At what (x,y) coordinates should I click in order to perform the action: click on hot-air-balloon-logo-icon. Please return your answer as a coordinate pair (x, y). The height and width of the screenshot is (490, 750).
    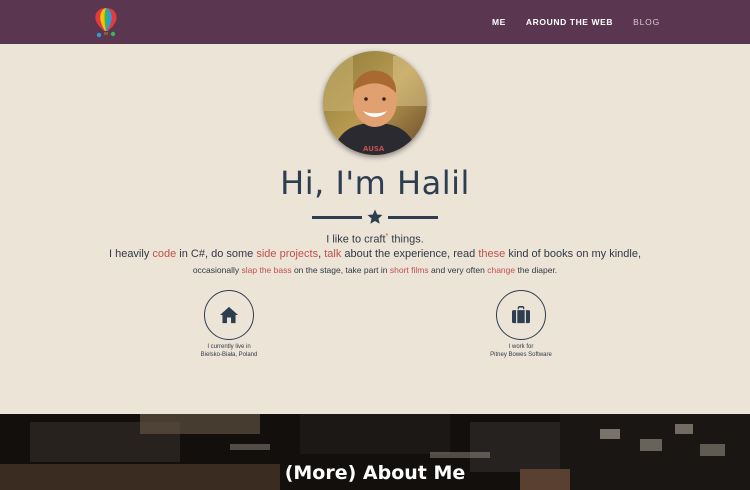
    Looking at the image, I should click on (106, 22).